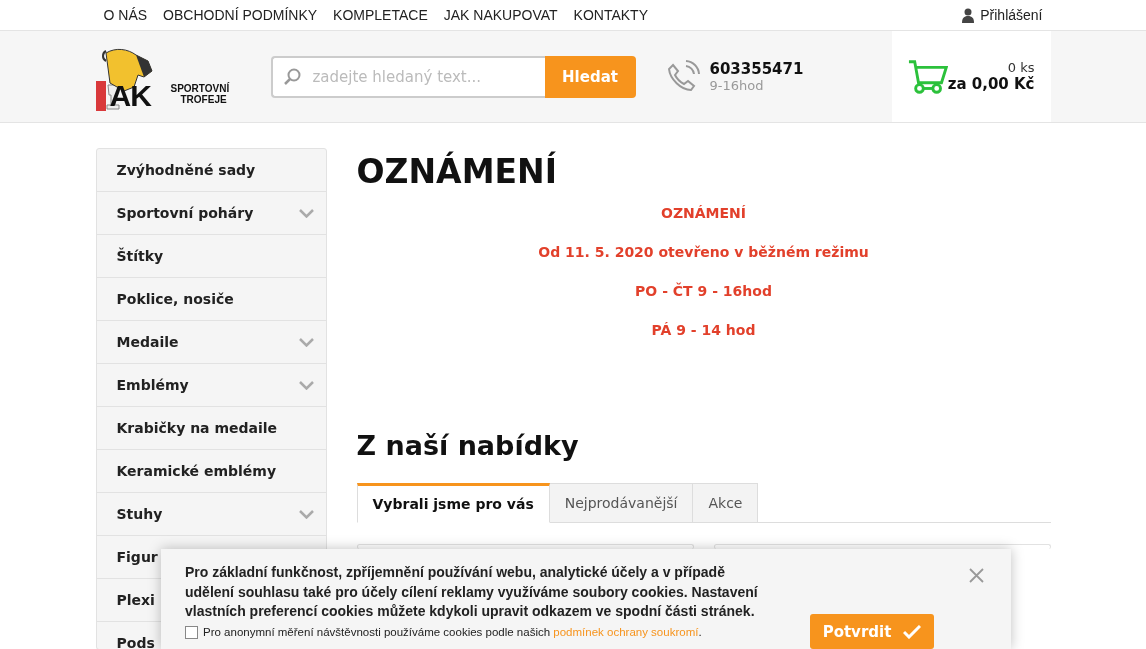  What do you see at coordinates (211, 255) in the screenshot?
I see `category-item: Štítky` at bounding box center [211, 255].